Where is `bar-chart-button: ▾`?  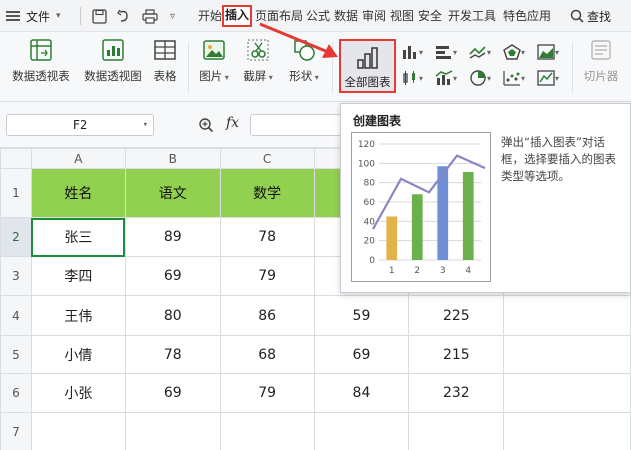
bar-chart-button: ▾ is located at coordinates (446, 52).